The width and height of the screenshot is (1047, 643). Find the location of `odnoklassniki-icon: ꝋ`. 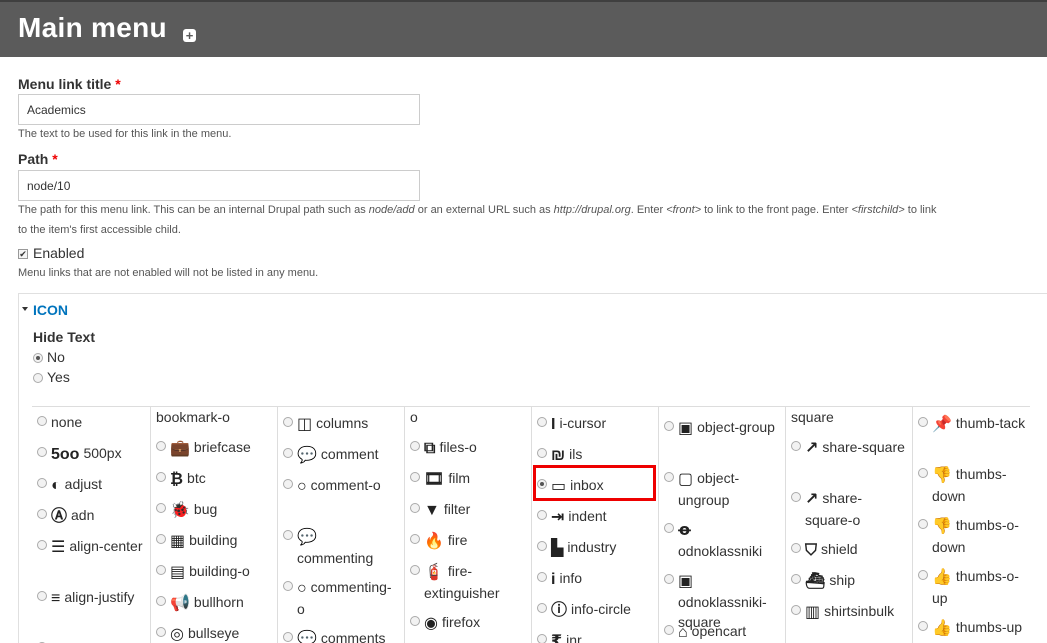

odnoklassniki-icon: ꝋ is located at coordinates (685, 530).